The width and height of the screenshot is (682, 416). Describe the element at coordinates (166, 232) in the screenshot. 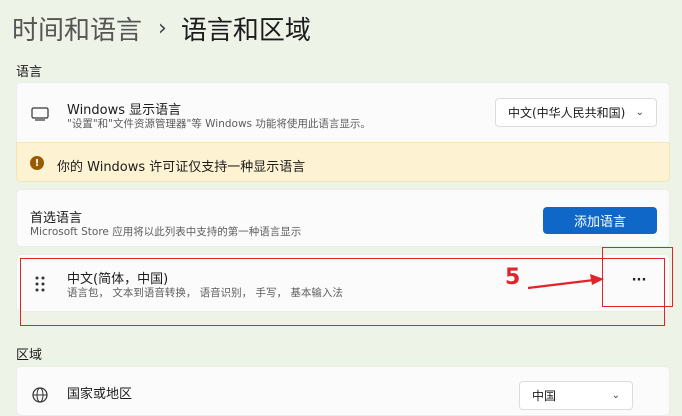

I see `preferred-language-subtitle: Microsoft Store 应用将以此列表中支持的第一种语言显示` at that location.